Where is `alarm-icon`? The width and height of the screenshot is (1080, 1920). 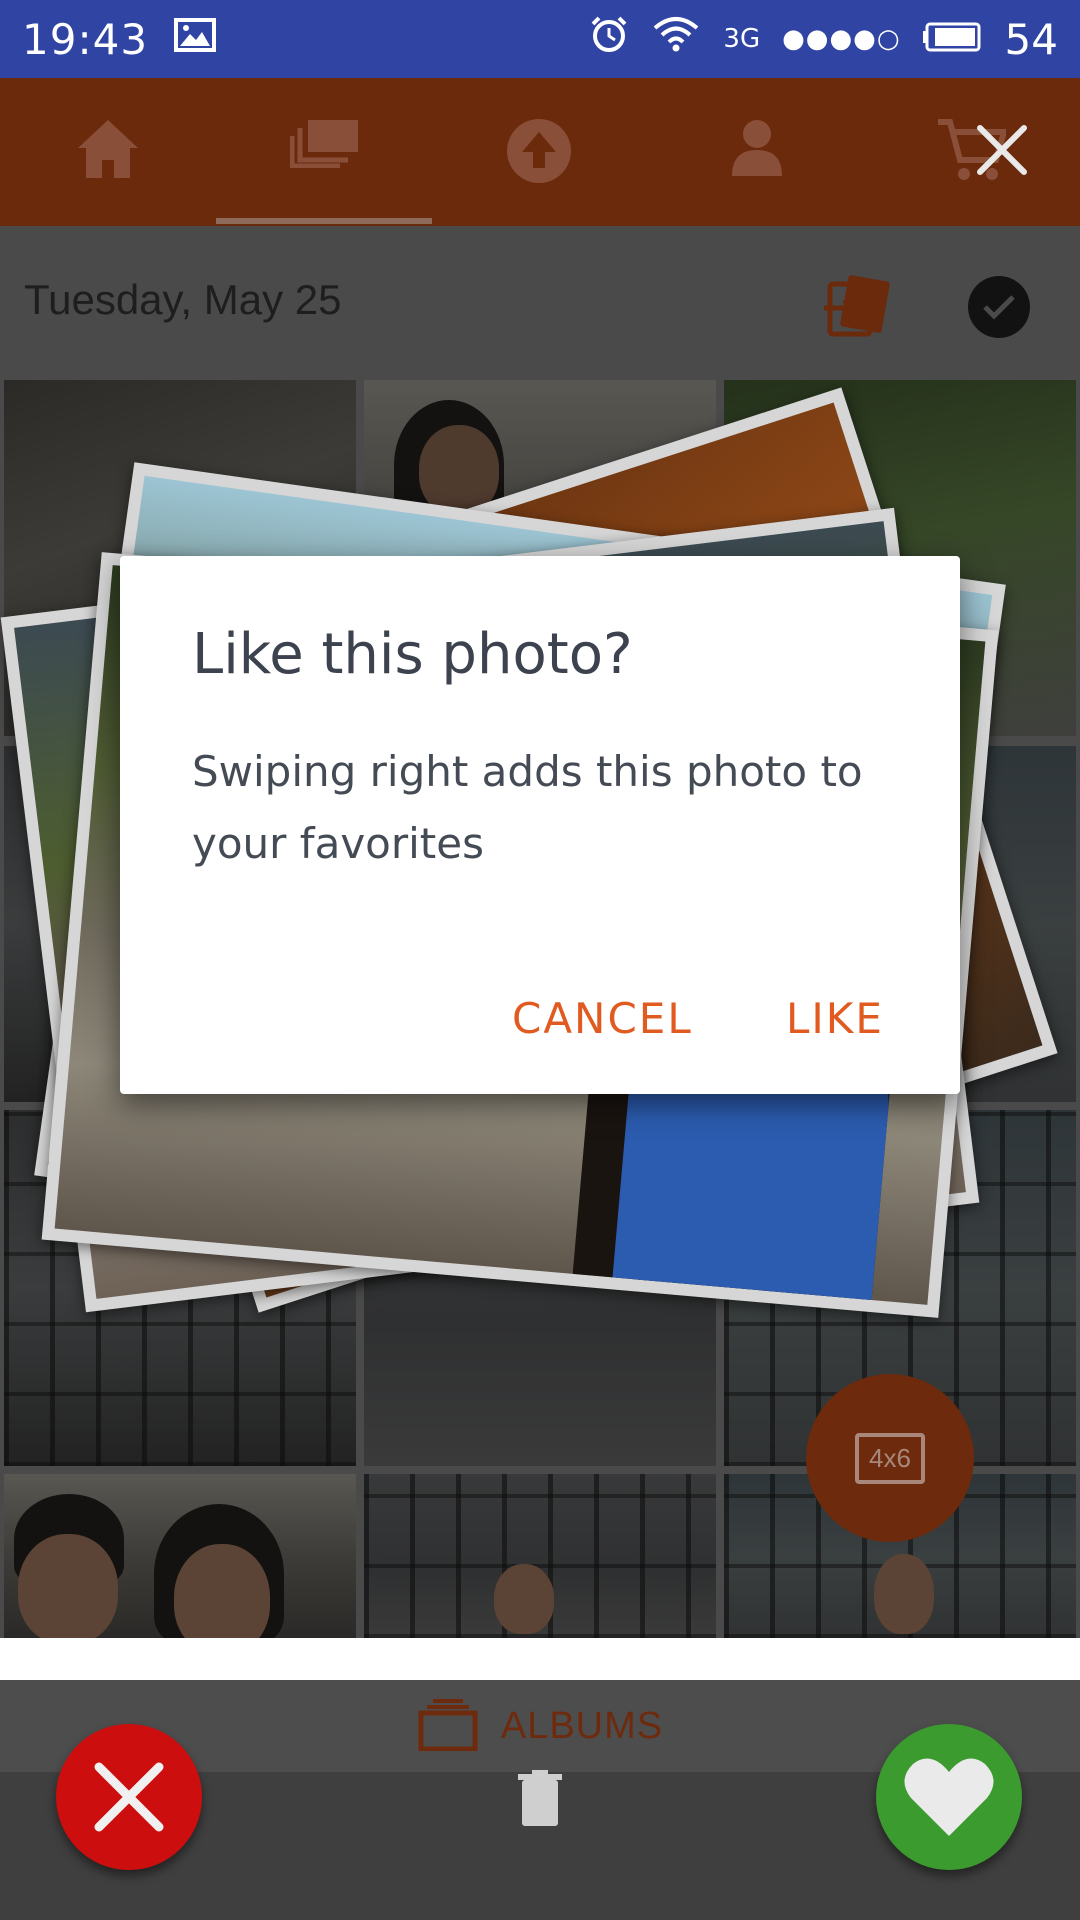 alarm-icon is located at coordinates (609, 39).